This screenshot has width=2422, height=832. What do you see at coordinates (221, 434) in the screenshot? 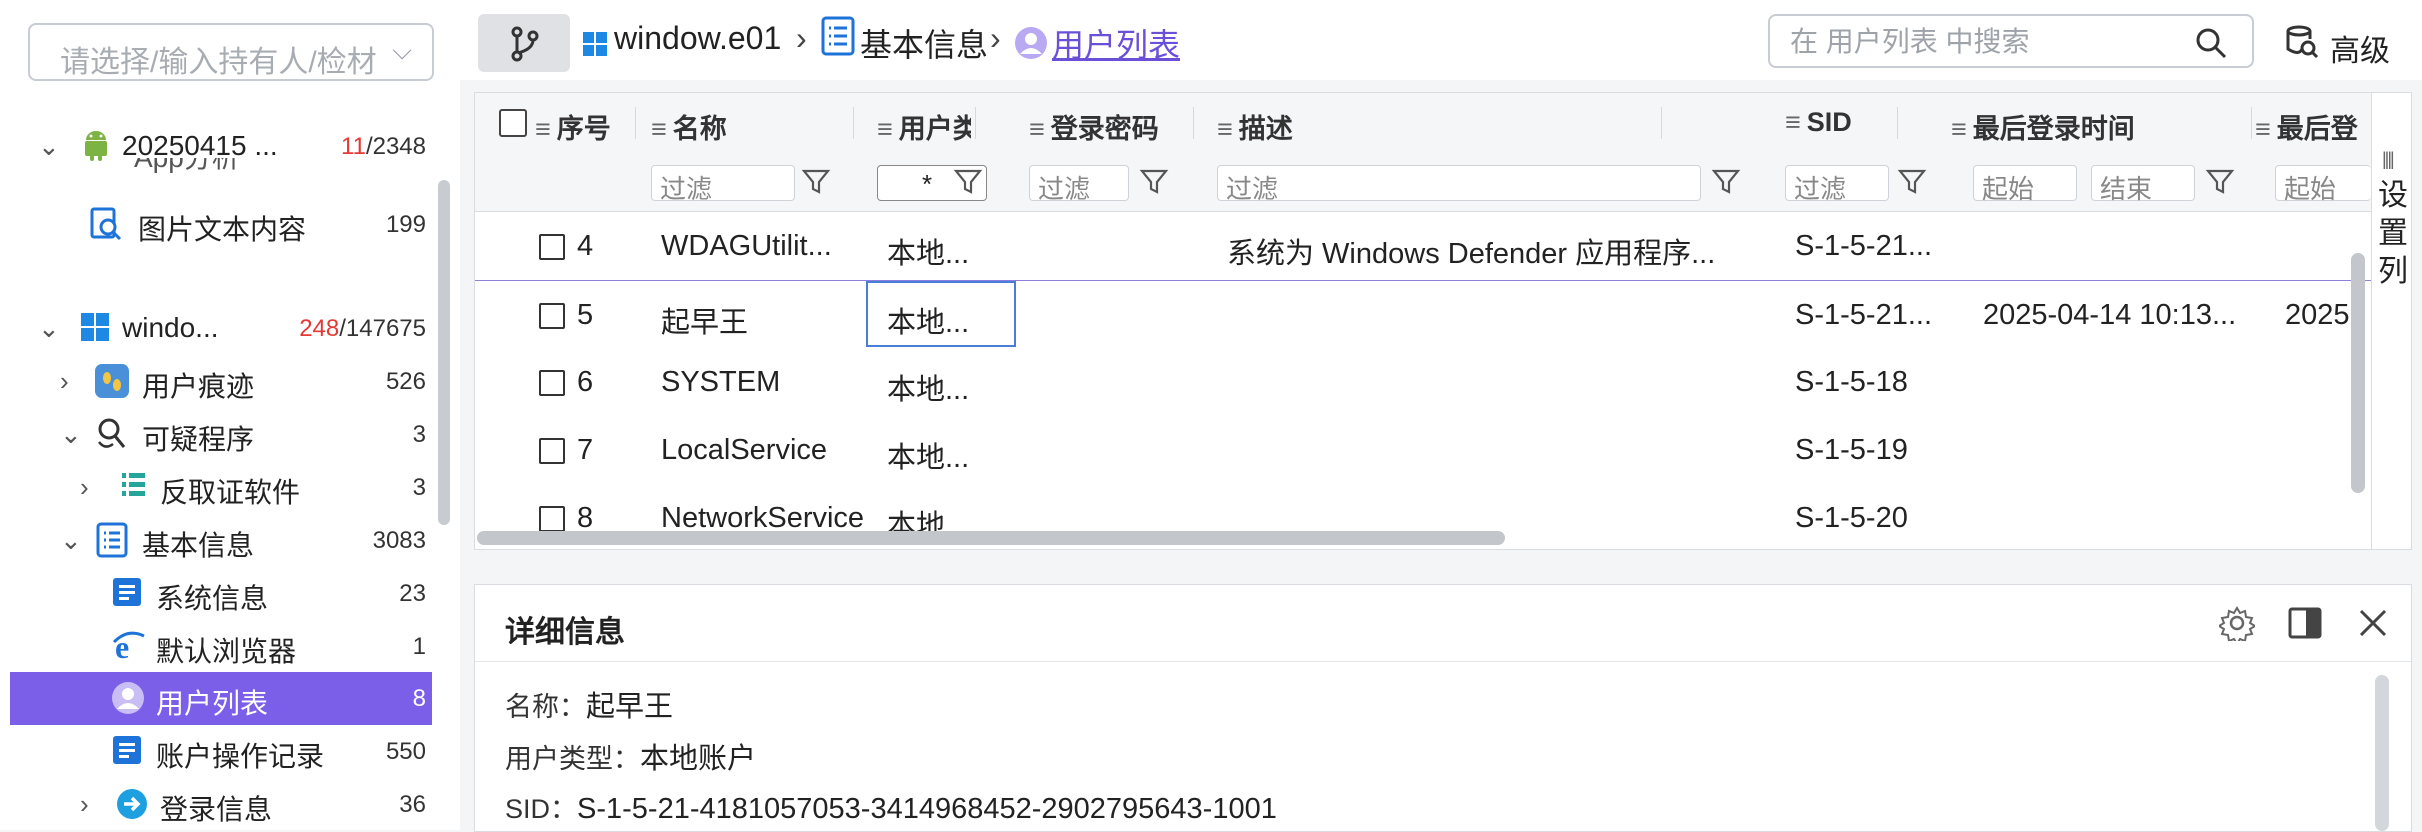
I see `tree-item-suspicious-programs: ⌄ 可疑程序 3` at bounding box center [221, 434].